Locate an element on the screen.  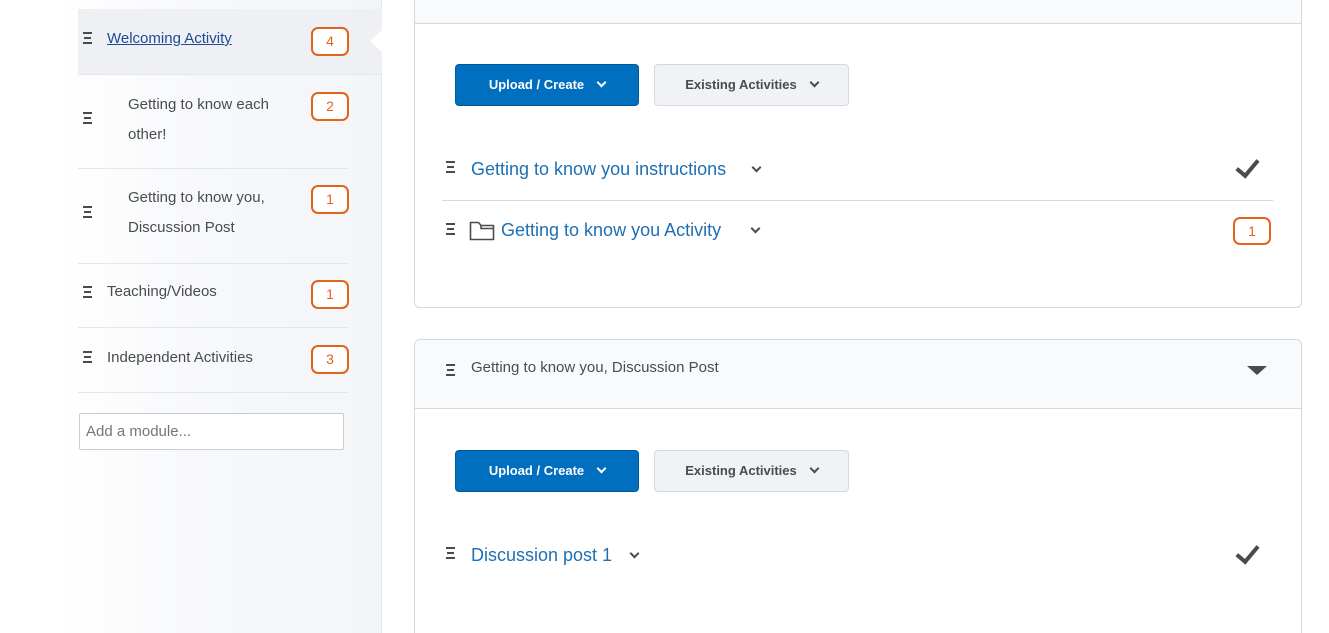
topic-divider is located at coordinates (857, 200).